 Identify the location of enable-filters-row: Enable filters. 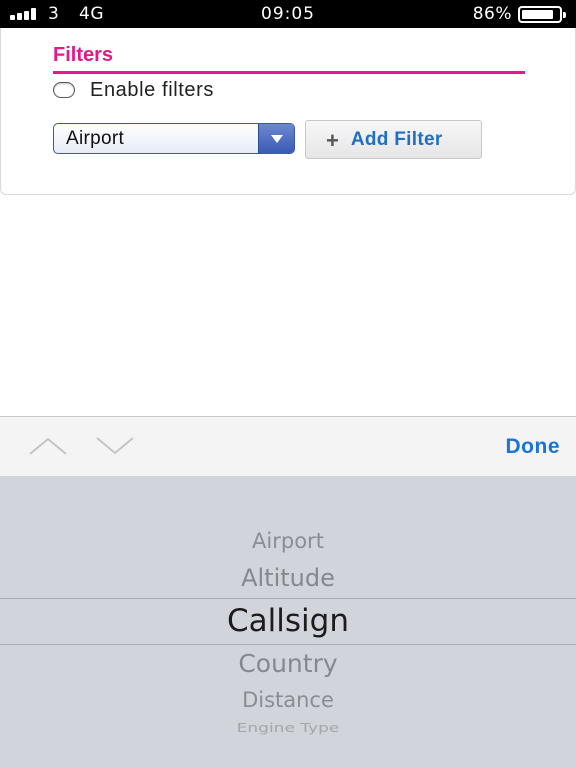
(133, 90).